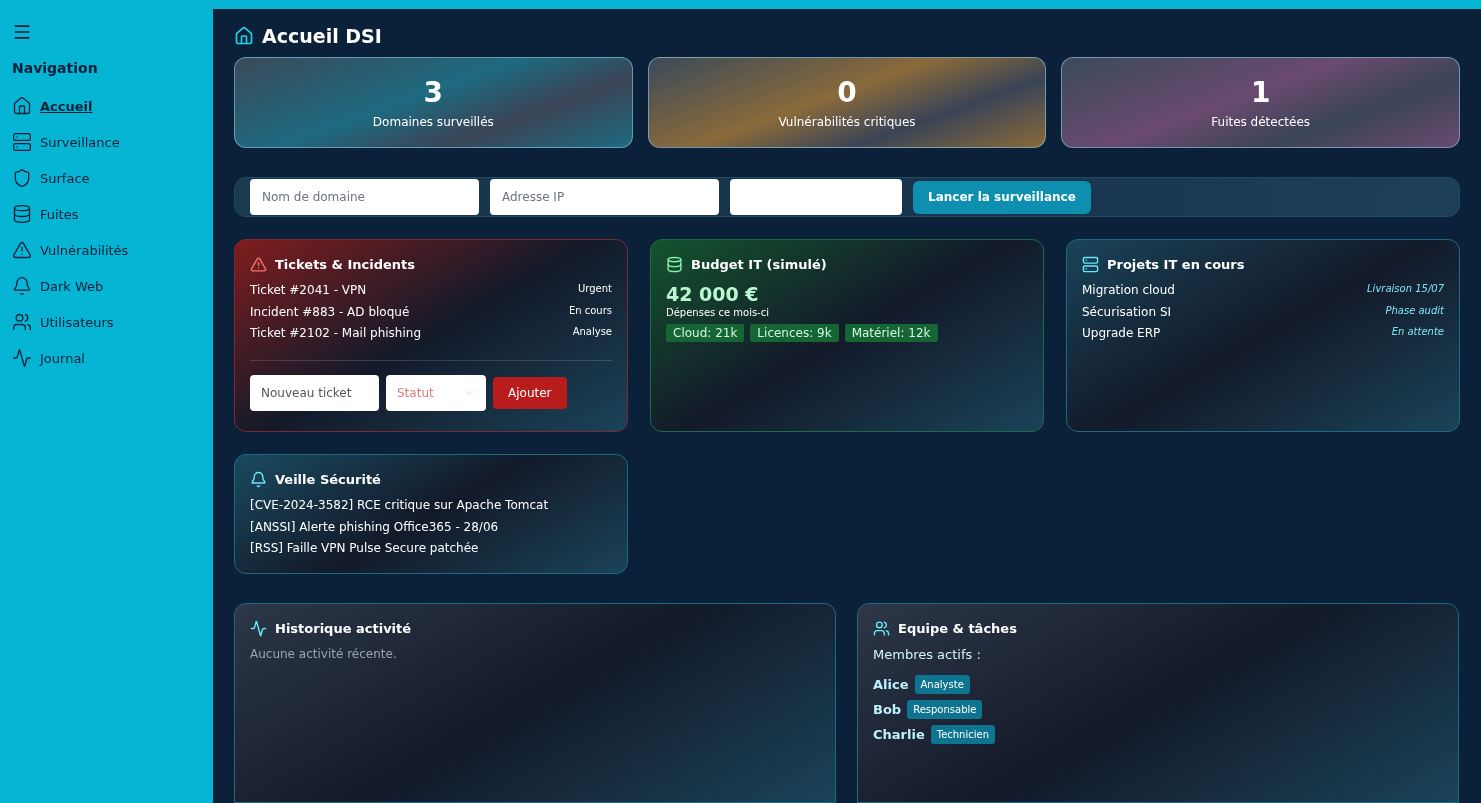 Image resolution: width=1481 pixels, height=803 pixels. What do you see at coordinates (1261, 122) in the screenshot?
I see `stat-label: Fuites détectées` at bounding box center [1261, 122].